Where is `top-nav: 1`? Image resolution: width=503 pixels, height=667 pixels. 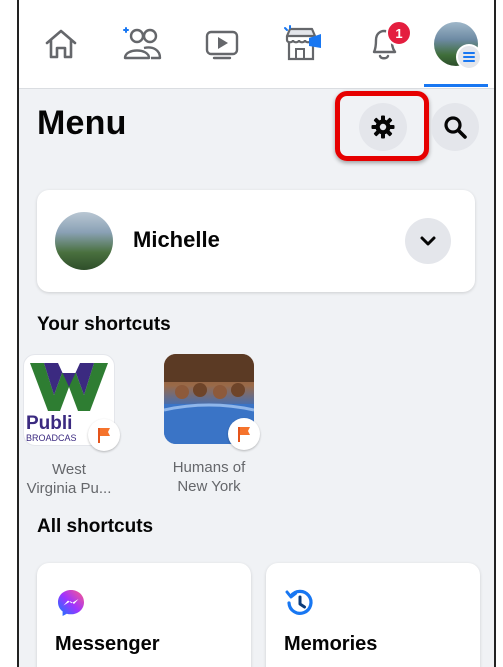 top-nav: 1 is located at coordinates (256, 44).